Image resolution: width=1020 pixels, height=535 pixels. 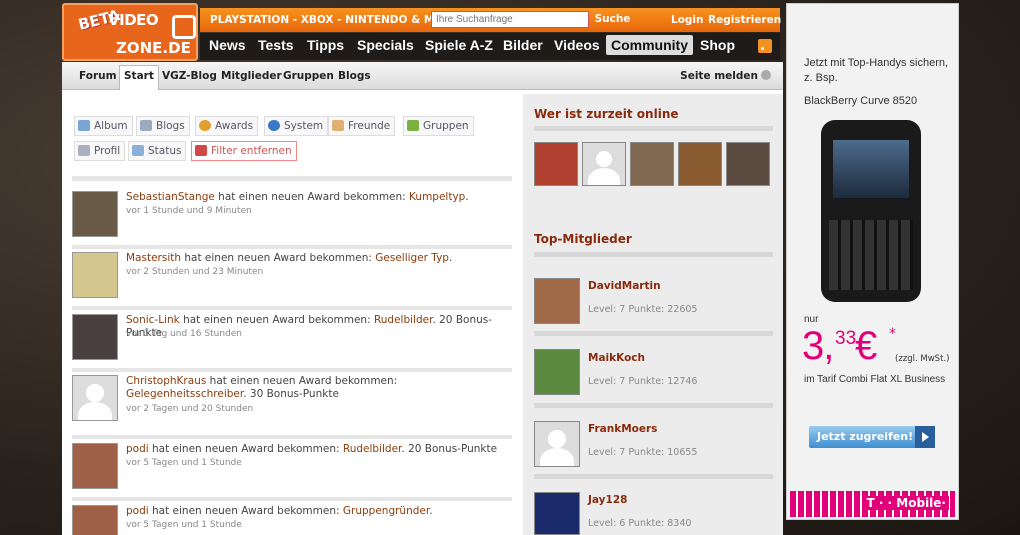 What do you see at coordinates (459, 45) in the screenshot?
I see `nav-spiele-a-z: Spiele A-Z` at bounding box center [459, 45].